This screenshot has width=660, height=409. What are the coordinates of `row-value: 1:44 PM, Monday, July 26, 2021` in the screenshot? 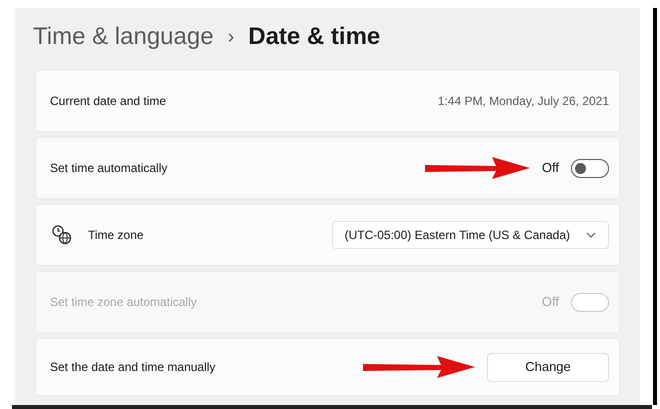 It's located at (523, 101).